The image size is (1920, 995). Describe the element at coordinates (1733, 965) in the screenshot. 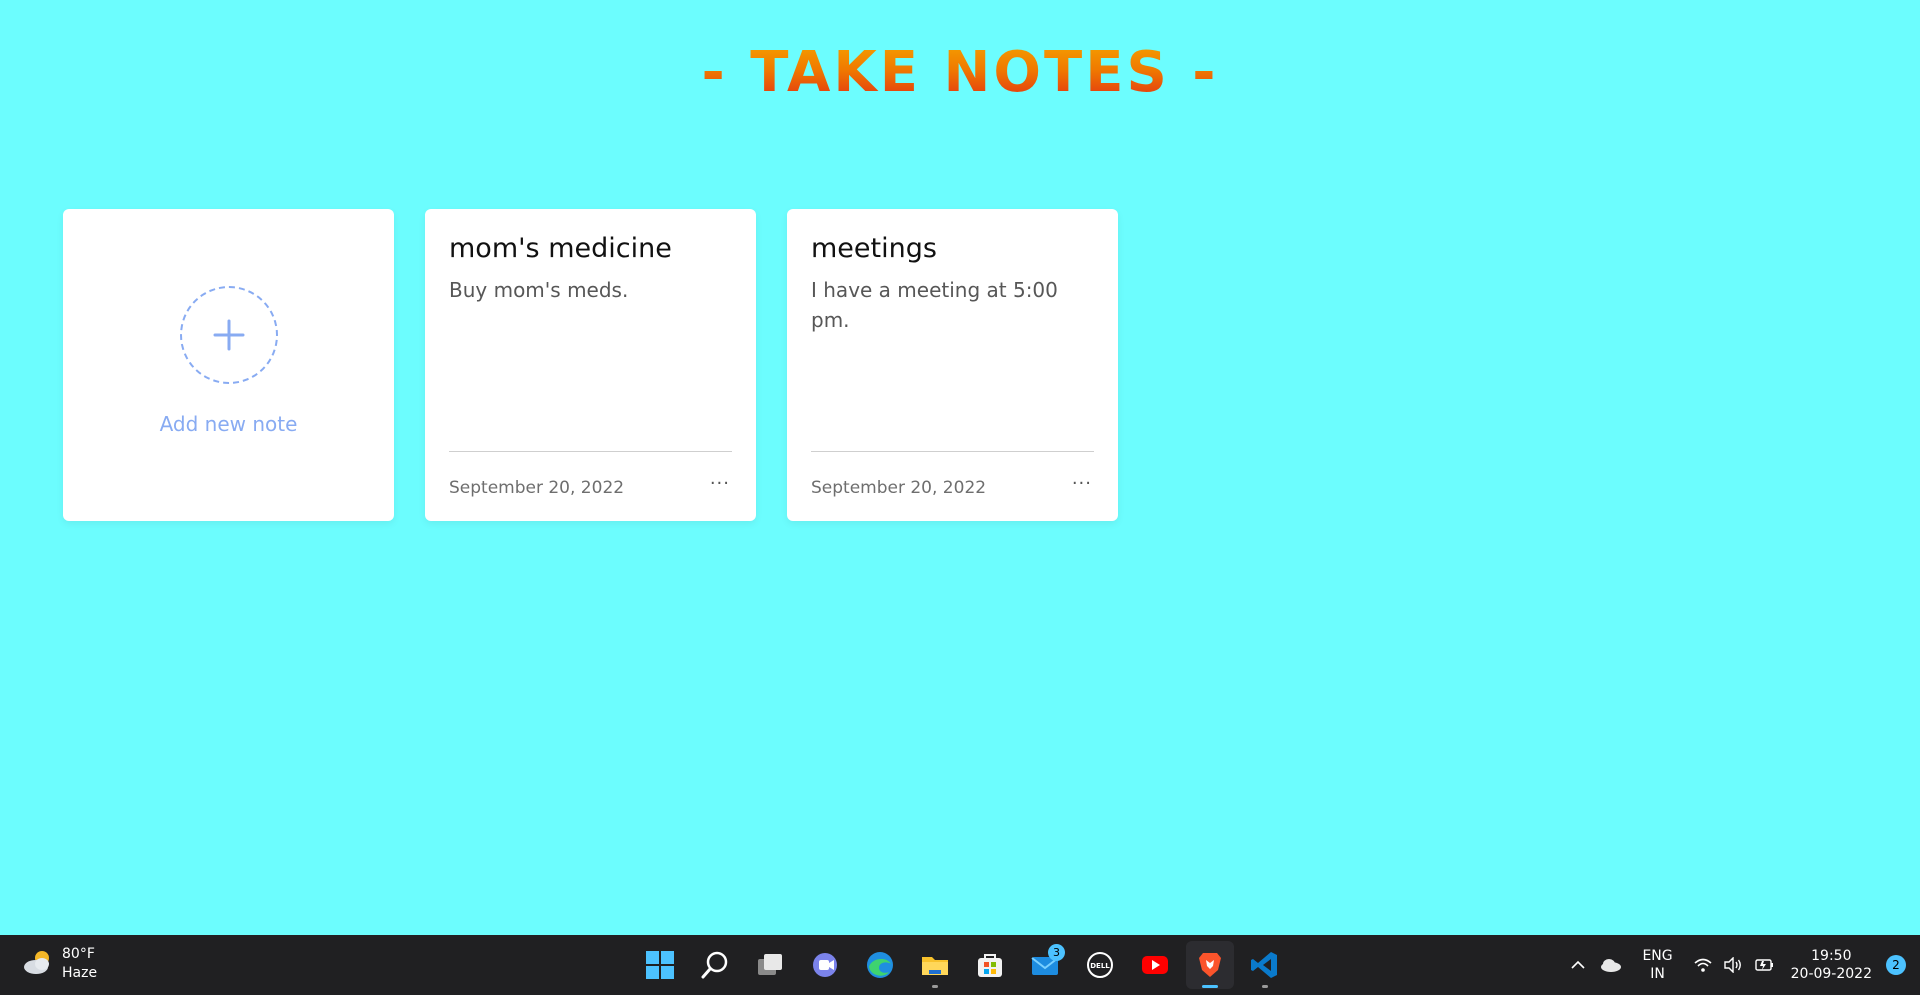

I see `volume-icon` at that location.